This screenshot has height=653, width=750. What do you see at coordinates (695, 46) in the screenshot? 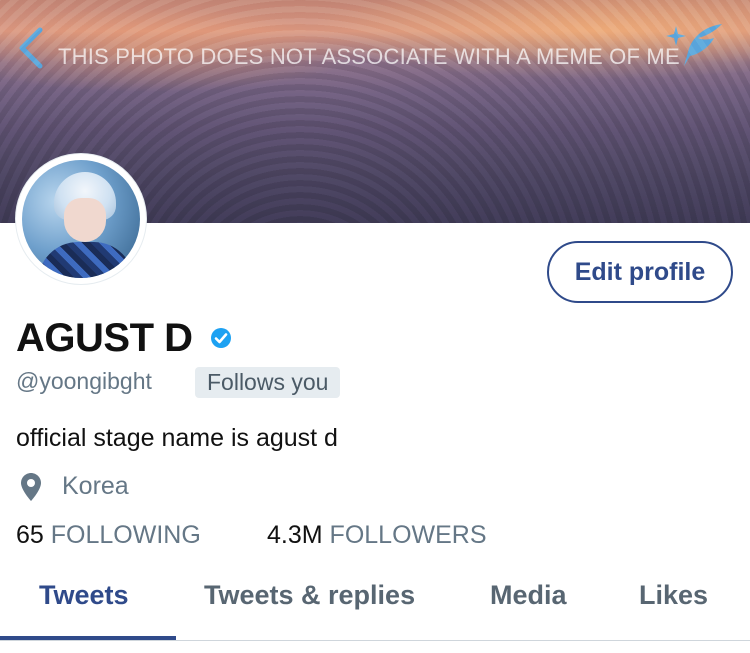
I see `quill-icon` at bounding box center [695, 46].